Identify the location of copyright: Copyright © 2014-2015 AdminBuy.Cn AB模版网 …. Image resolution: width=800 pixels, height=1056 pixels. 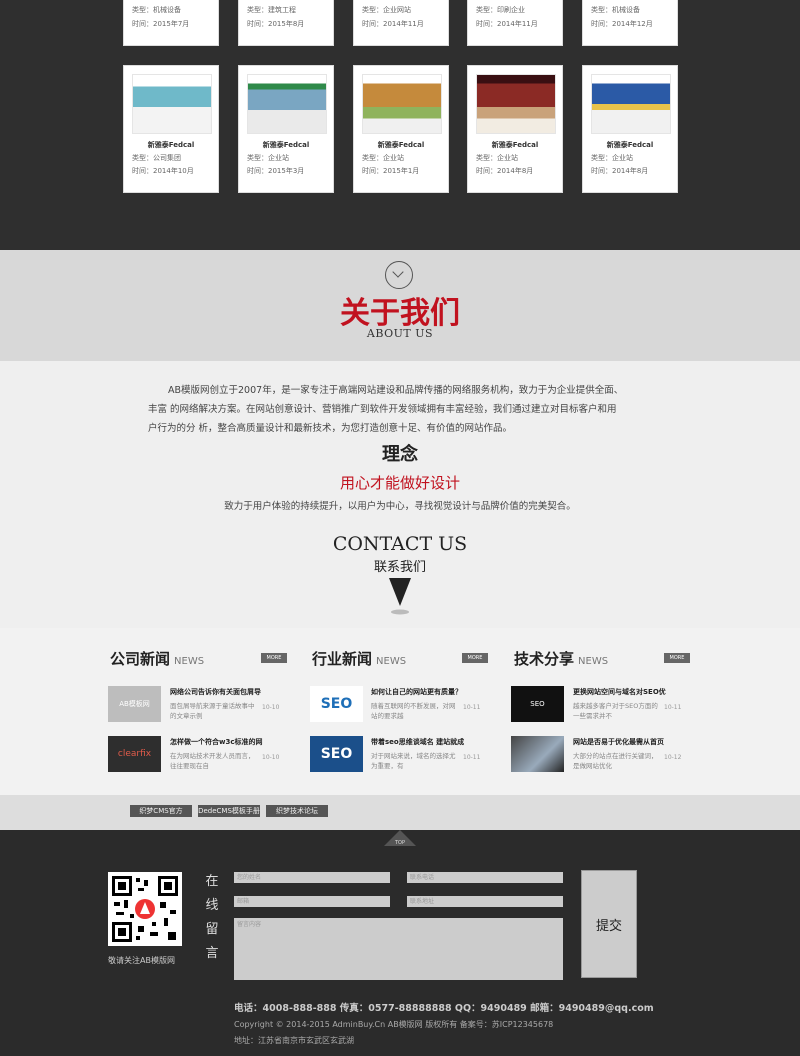
(394, 1024).